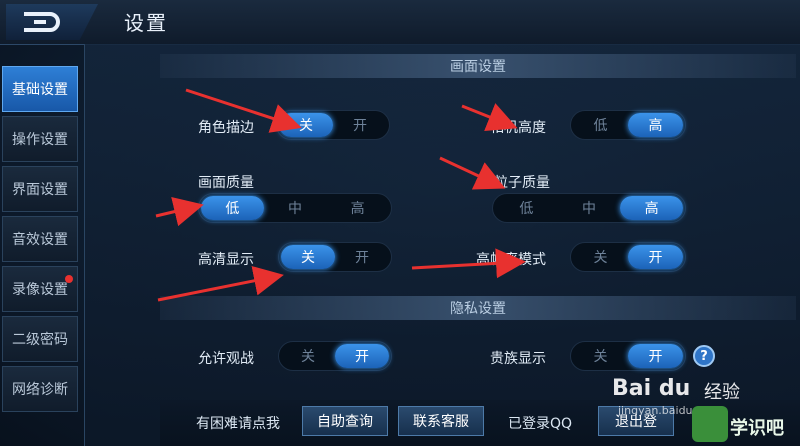 Image resolution: width=800 pixels, height=446 pixels. I want to click on watermark: Bai du 经验 jingyan.baidu.com 学识吧, so click(706, 401).